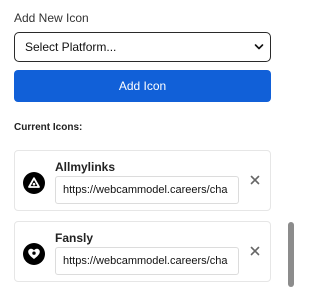  What do you see at coordinates (51, 18) in the screenshot?
I see `add-new-icon-label: Add New Icon` at bounding box center [51, 18].